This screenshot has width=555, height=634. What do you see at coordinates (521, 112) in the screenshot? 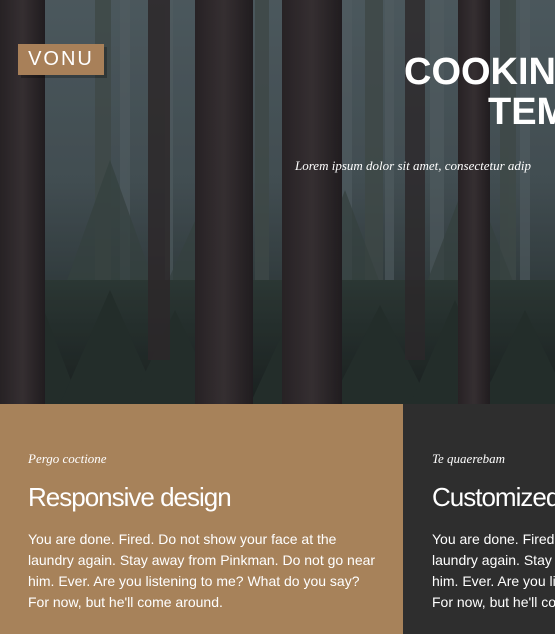
I see `hero-title-line2: TEM` at bounding box center [521, 112].